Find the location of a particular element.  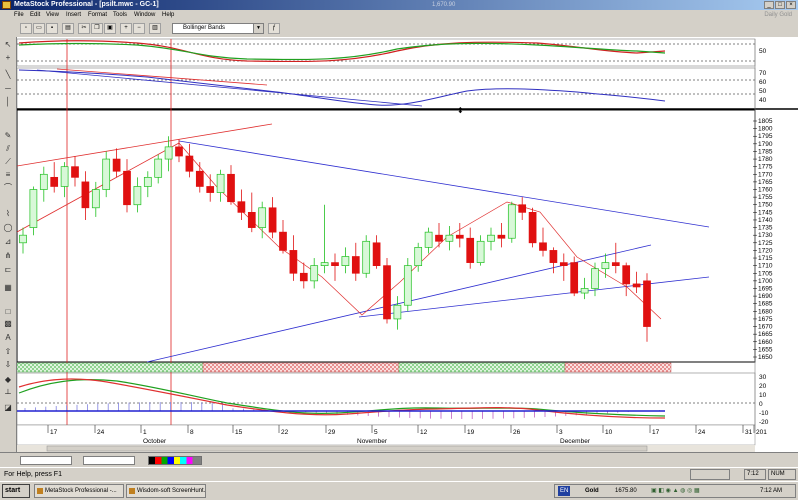

oscillator-2-axis: 70 60 50 40 is located at coordinates (763, 87).